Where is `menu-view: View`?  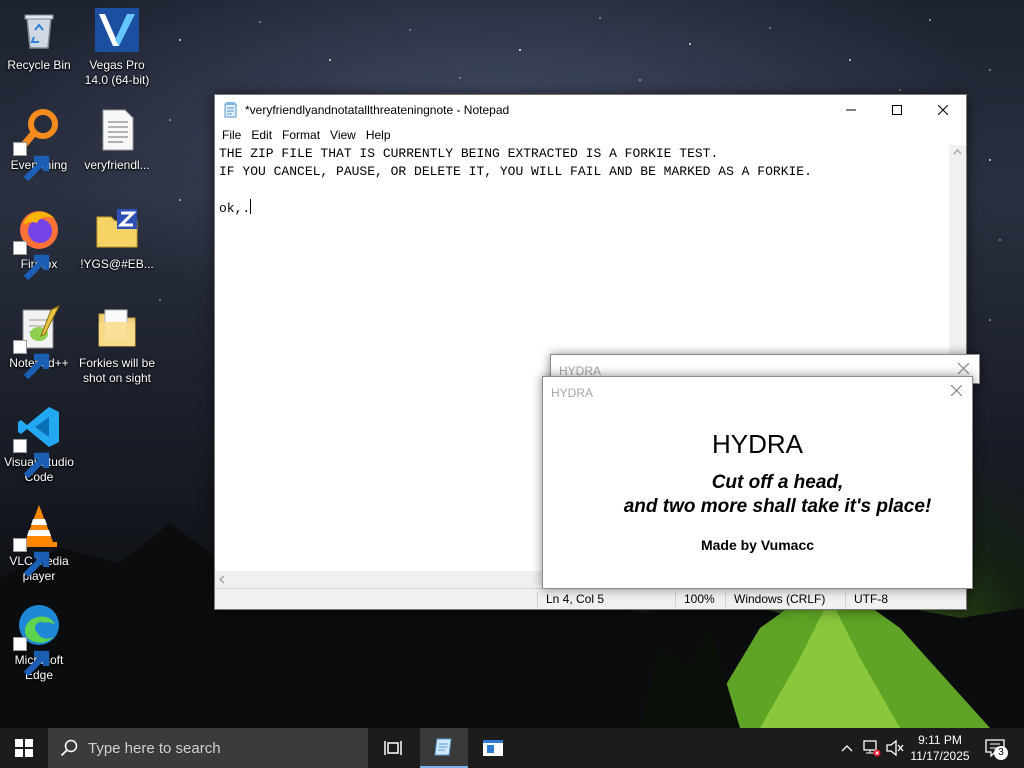 menu-view: View is located at coordinates (343, 135).